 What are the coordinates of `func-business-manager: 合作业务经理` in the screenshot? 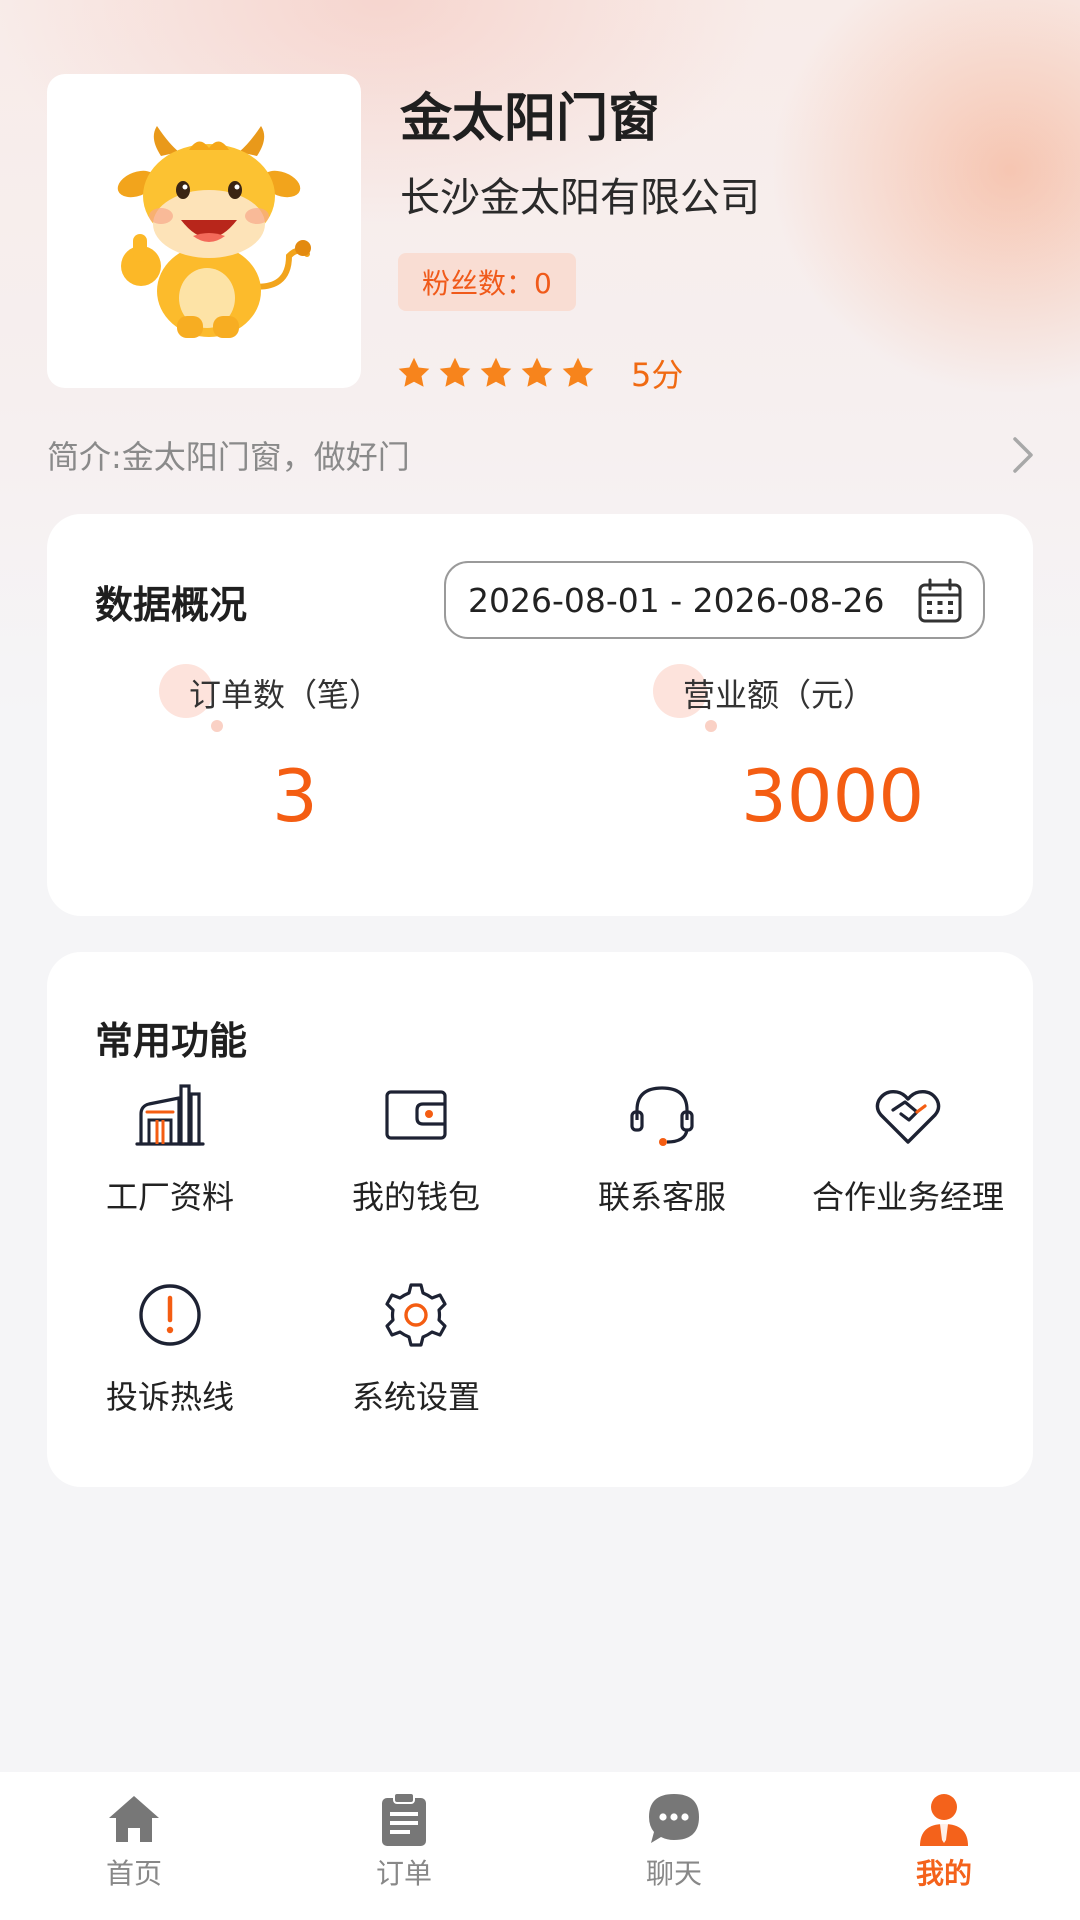 It's located at (908, 1165).